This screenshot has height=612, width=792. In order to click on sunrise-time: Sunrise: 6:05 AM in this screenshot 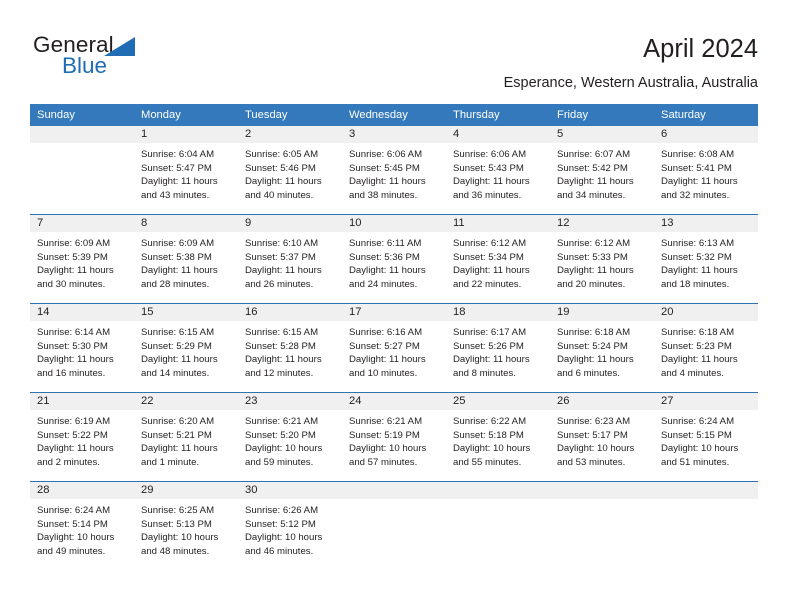, I will do `click(282, 154)`.